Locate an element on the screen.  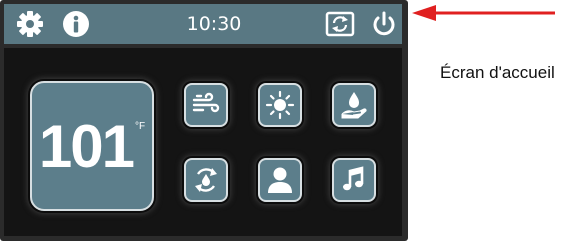
home-screen-caption: Écran d'accueil is located at coordinates (497, 72).